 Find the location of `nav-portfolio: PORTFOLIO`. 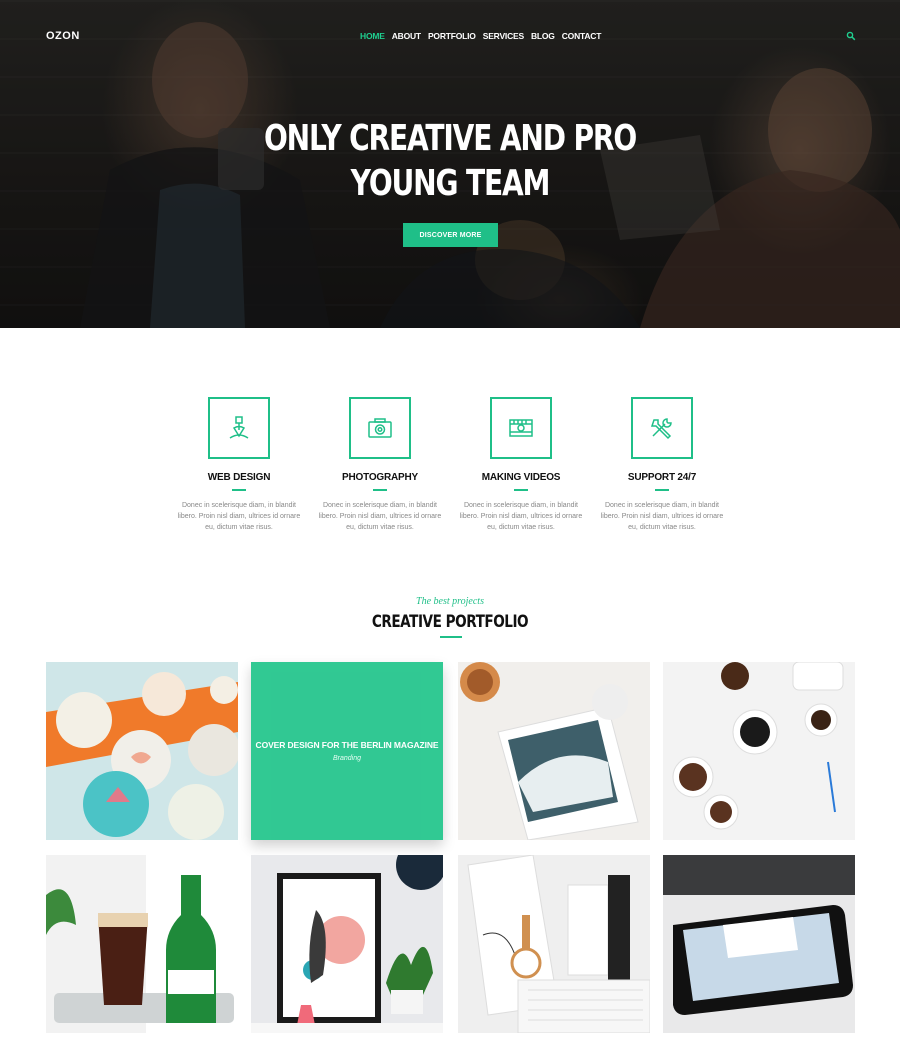

nav-portfolio: PORTFOLIO is located at coordinates (452, 36).